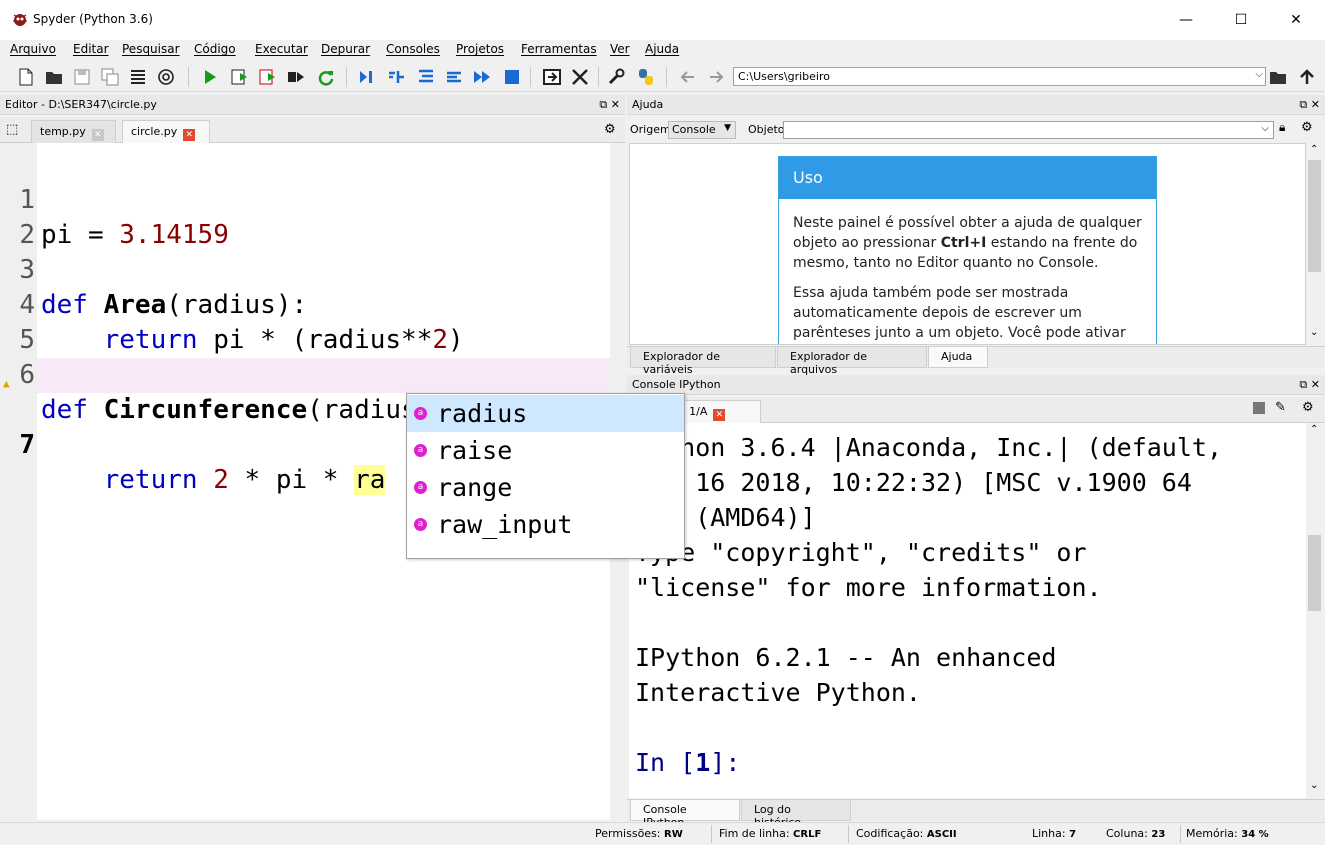 The height and width of the screenshot is (845, 1325). What do you see at coordinates (1280, 407) in the screenshot?
I see `eraser-icon: ✎` at bounding box center [1280, 407].